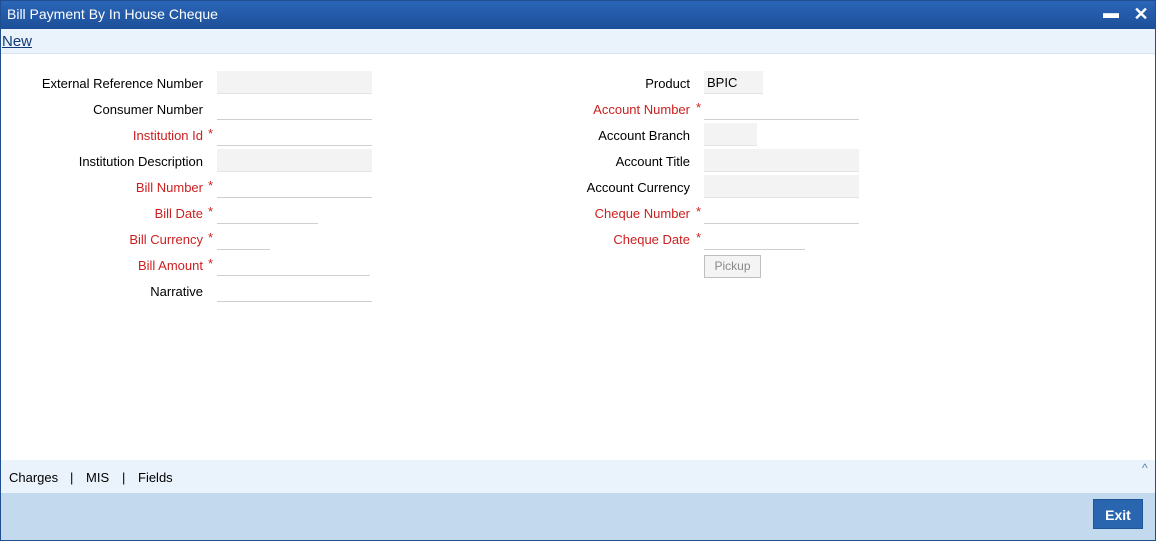  Describe the element at coordinates (178, 213) in the screenshot. I see `bill-date-label: Bill Date` at that location.